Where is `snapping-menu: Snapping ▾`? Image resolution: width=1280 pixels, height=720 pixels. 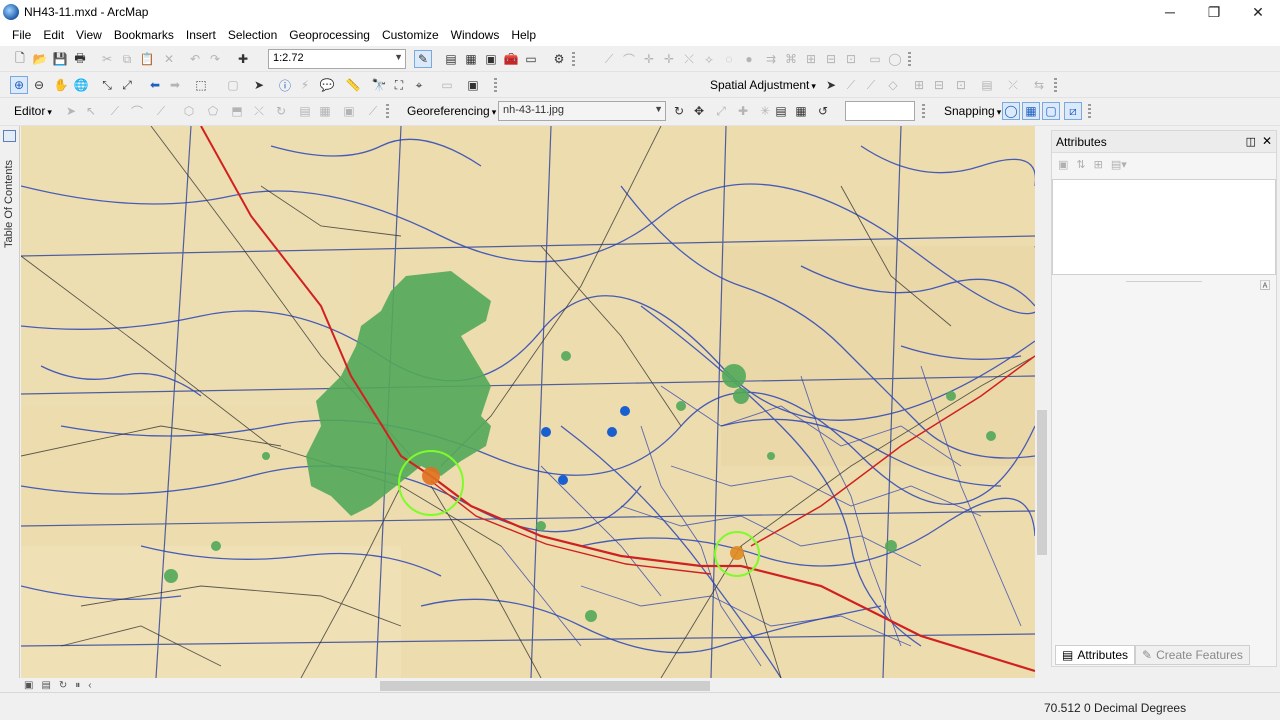
snapping-menu: Snapping ▾ is located at coordinates (972, 111).